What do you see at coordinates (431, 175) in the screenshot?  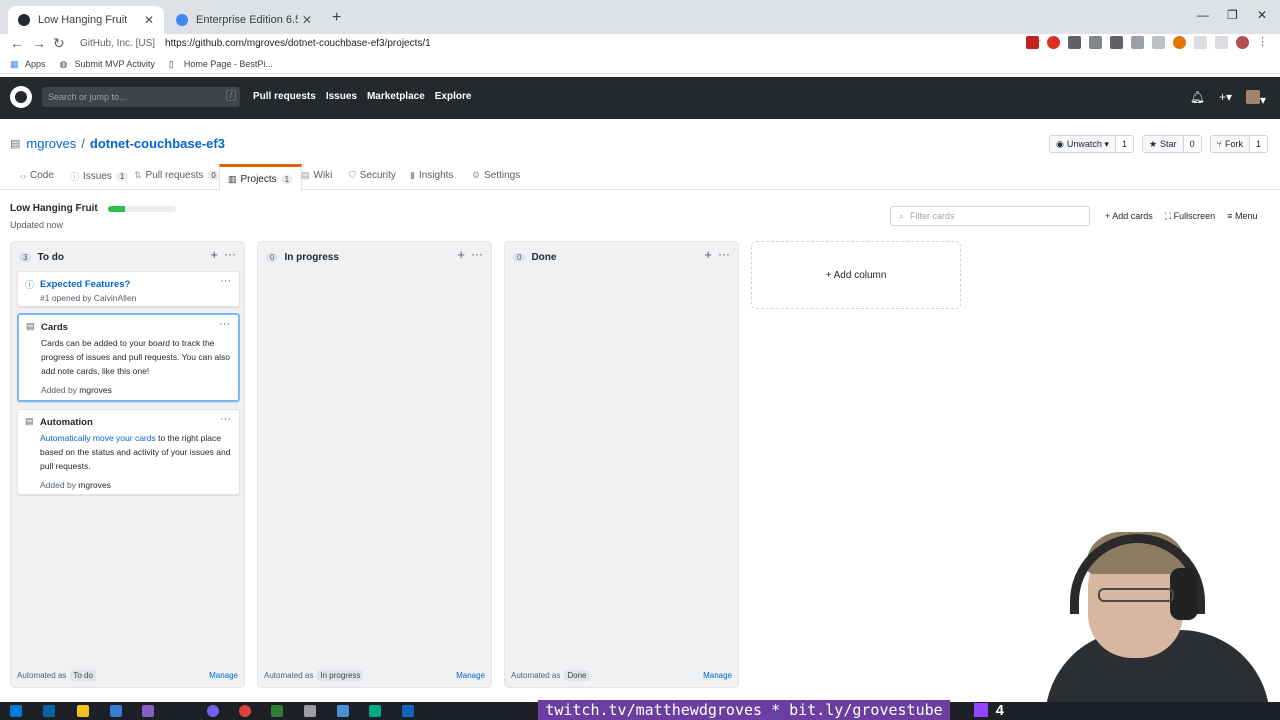 I see `tab-insights: ▮ Insights` at bounding box center [431, 175].